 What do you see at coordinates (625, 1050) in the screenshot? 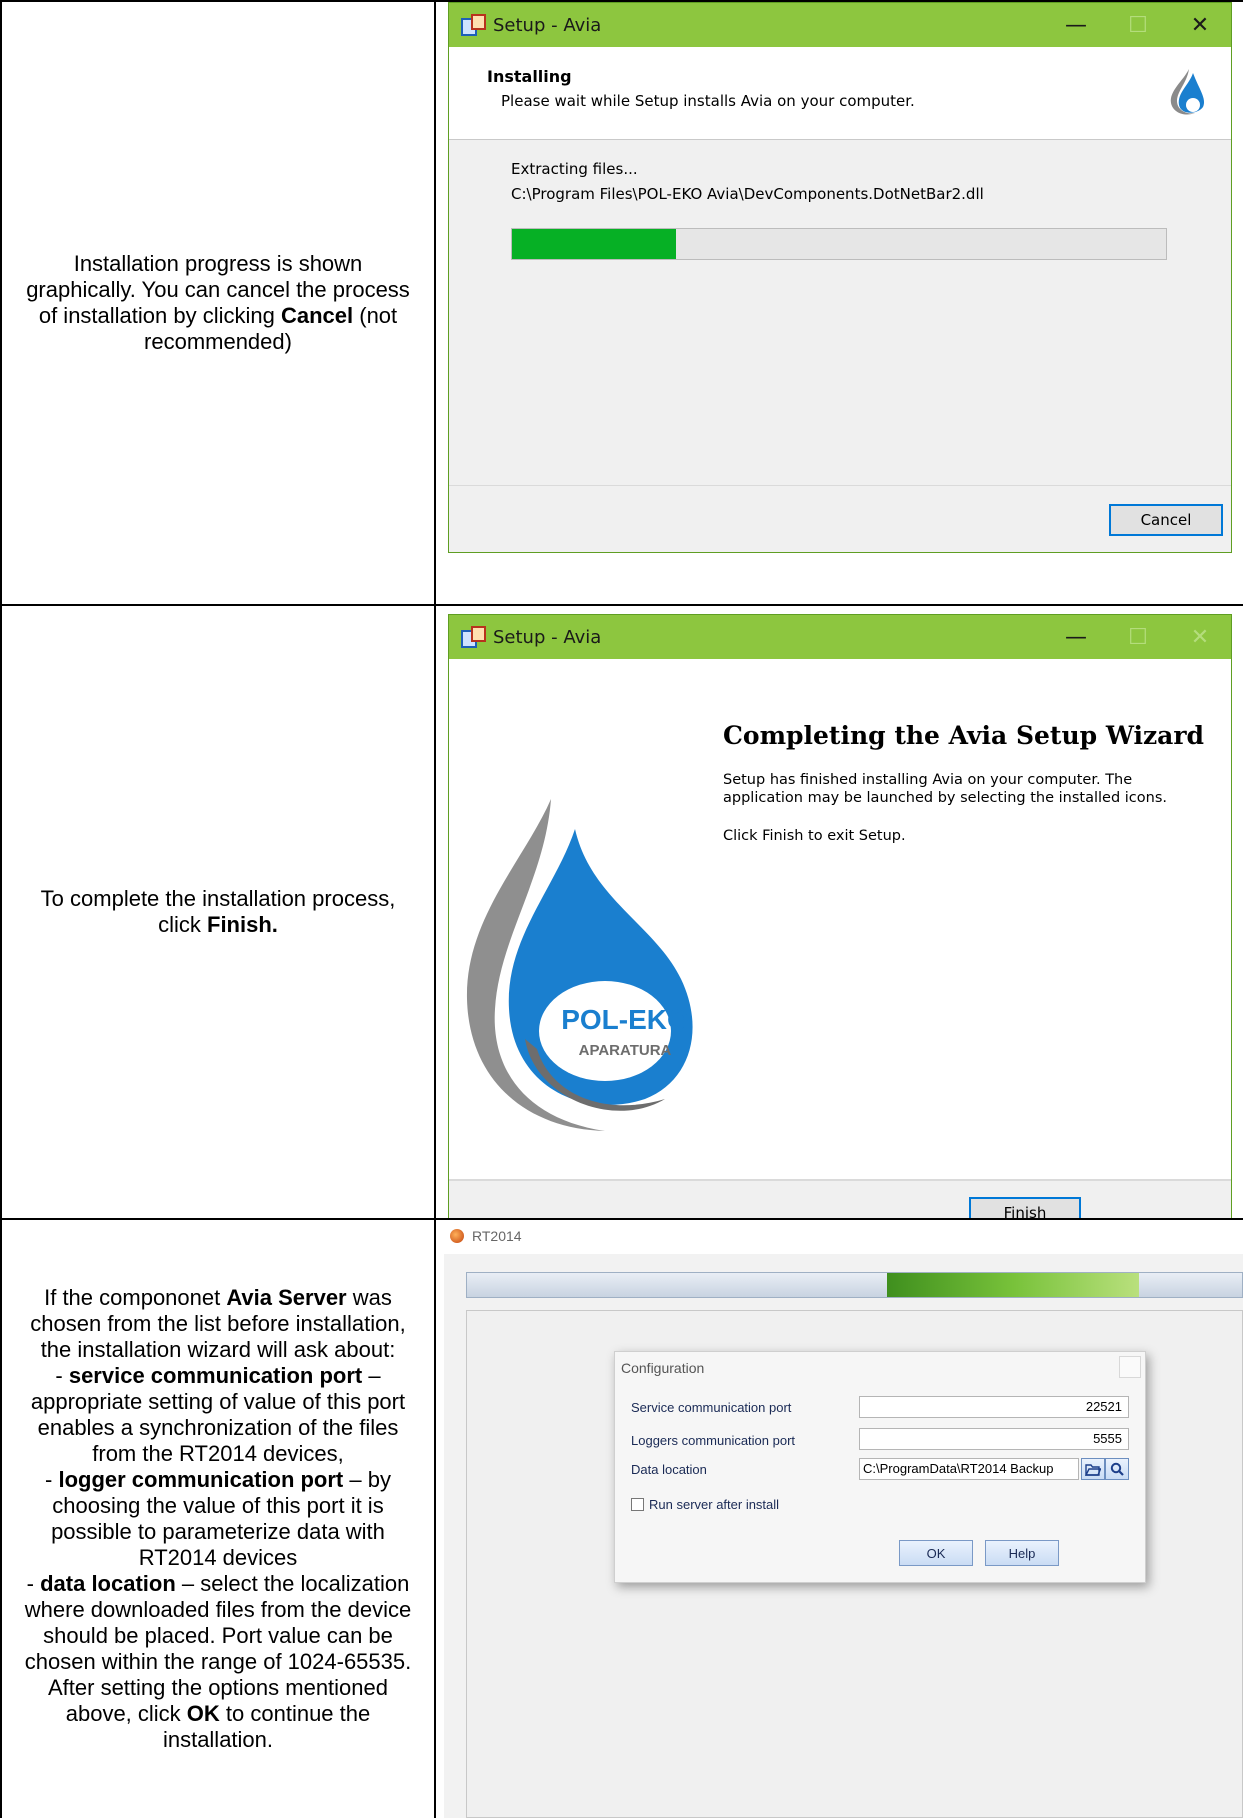
I see `logo-sub-text: APARATURA` at bounding box center [625, 1050].